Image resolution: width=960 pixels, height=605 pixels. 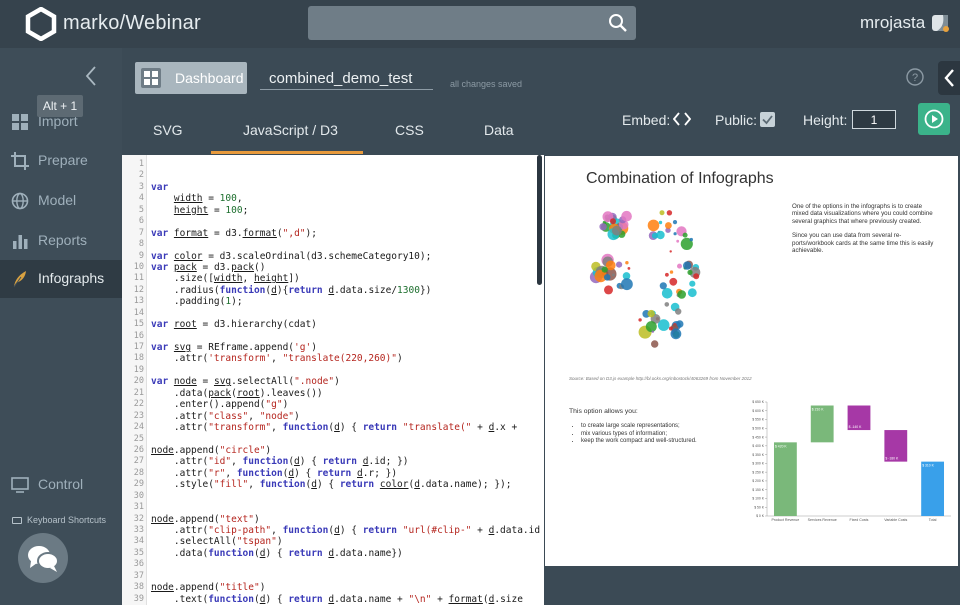 I want to click on line-number: 9, so click(x=141, y=255).